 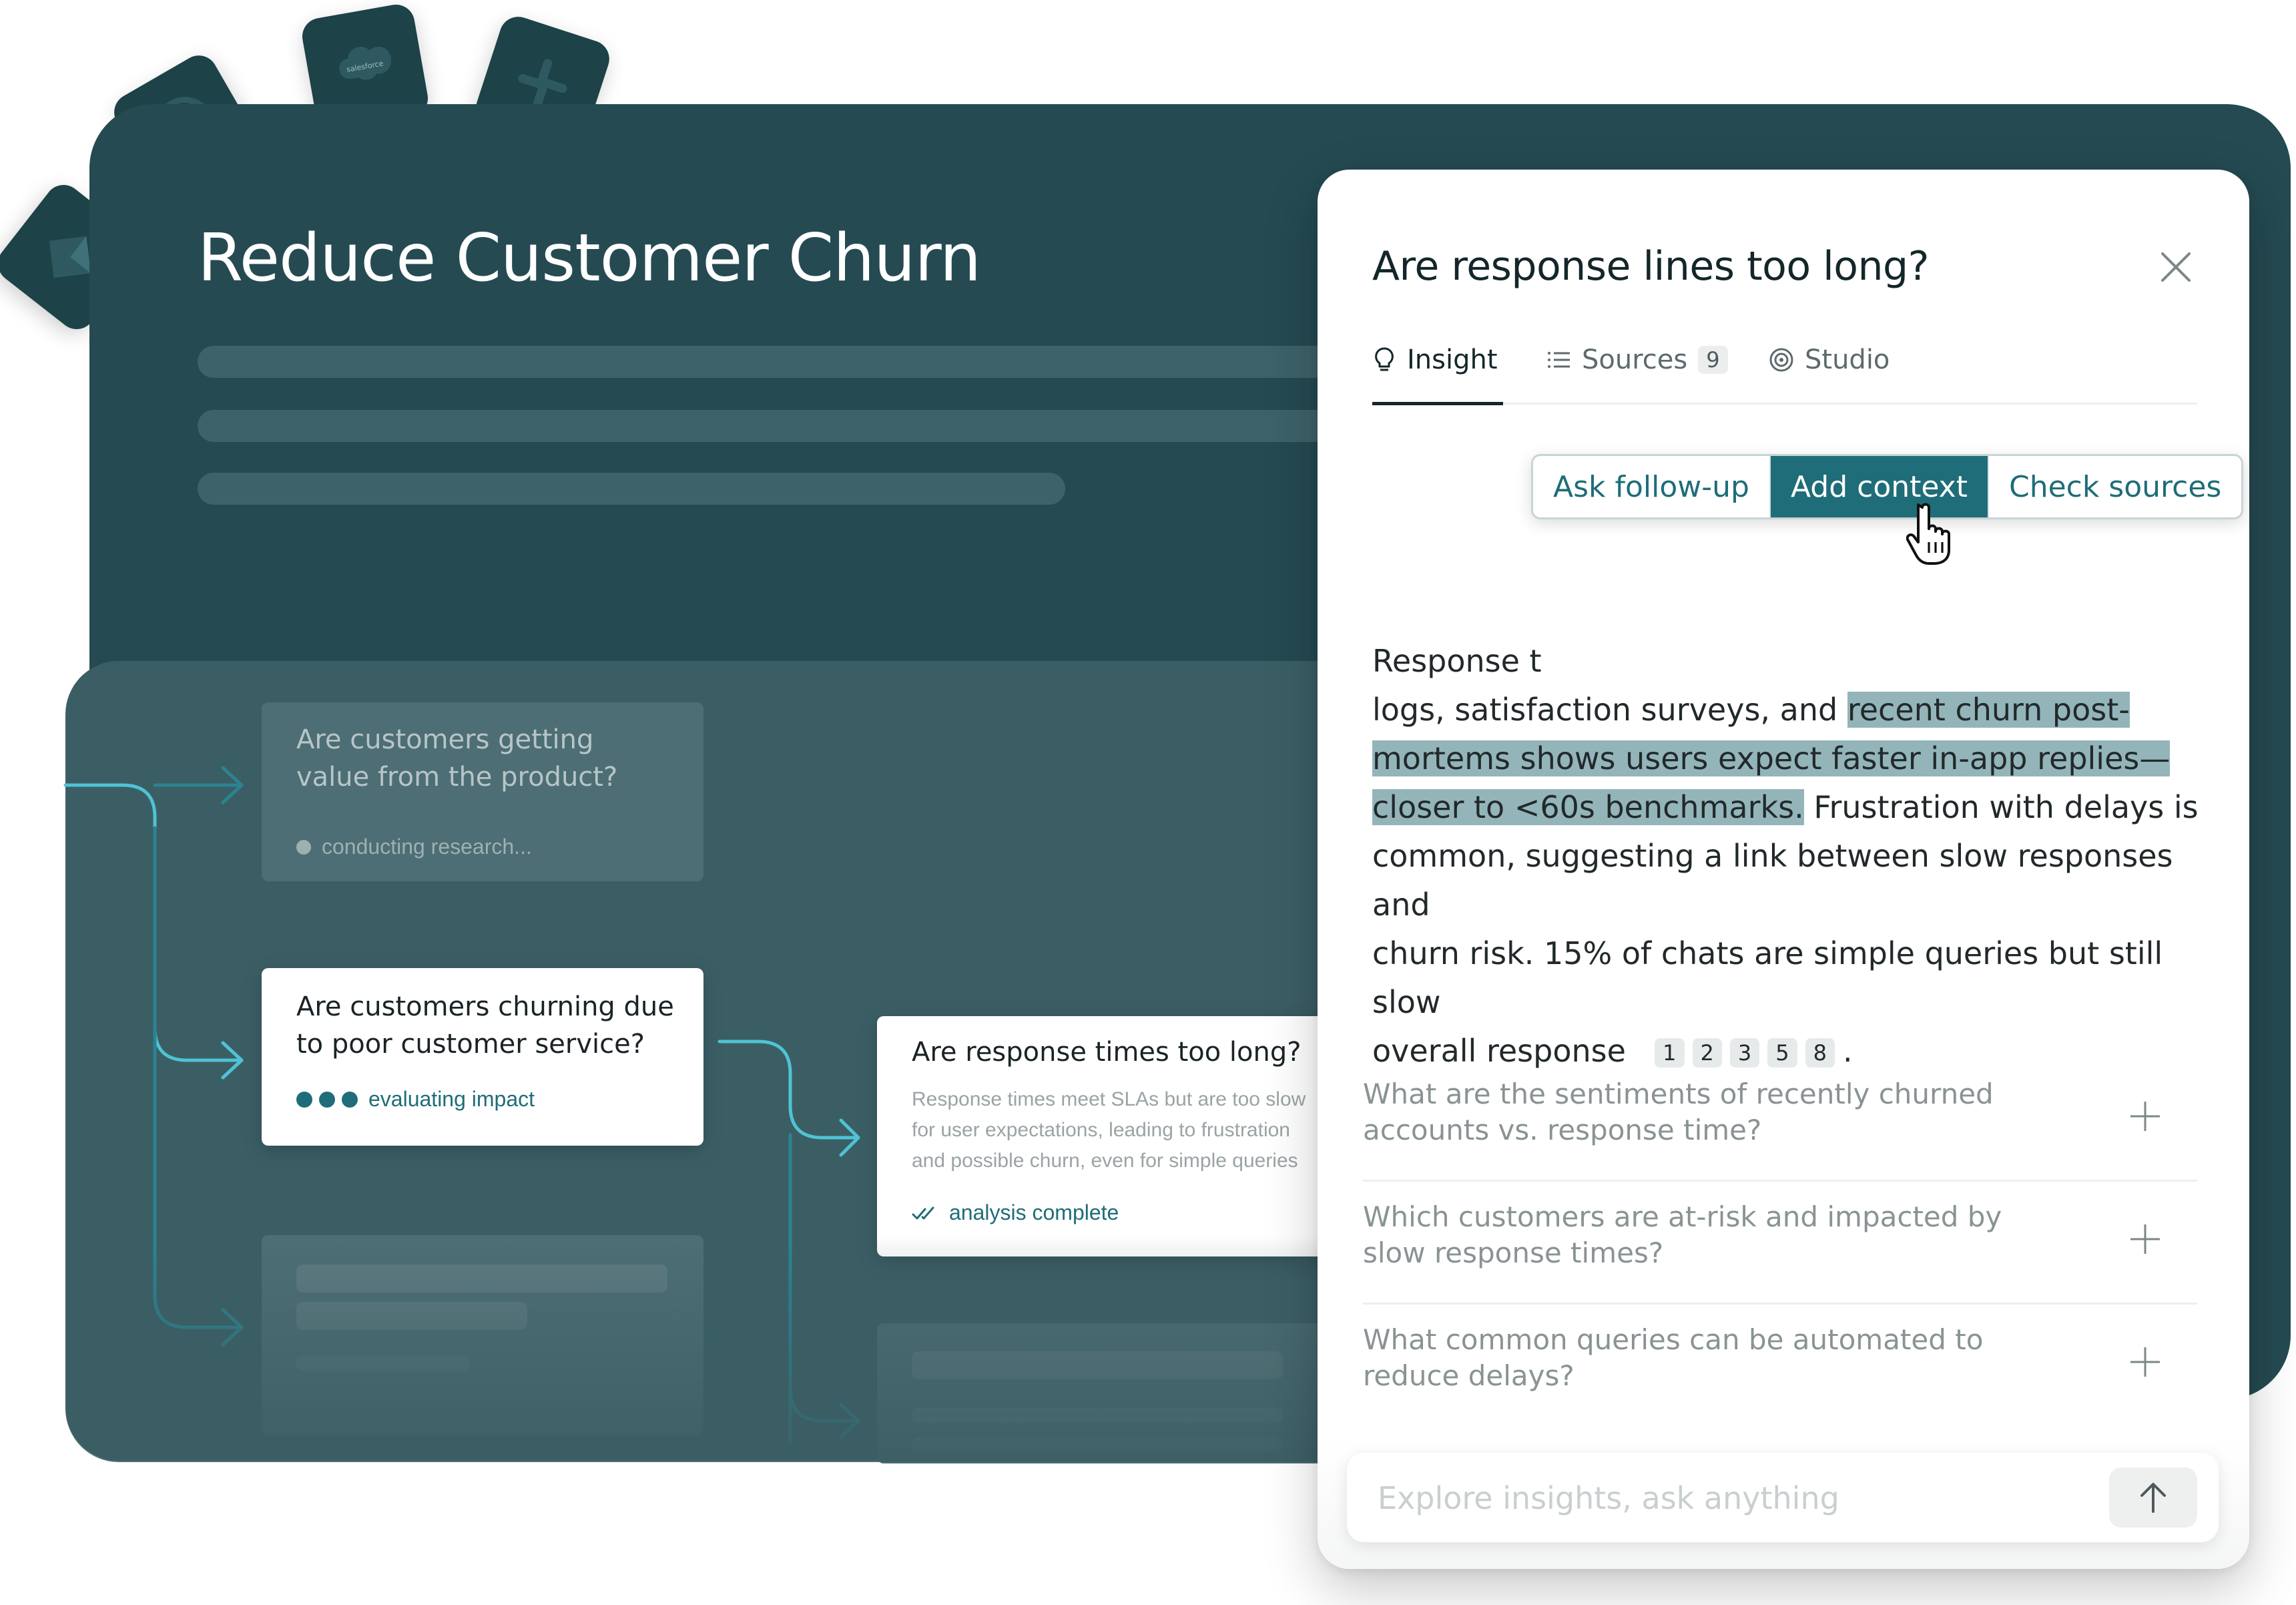 I want to click on panel-title: Are response lines too long?, so click(x=1651, y=266).